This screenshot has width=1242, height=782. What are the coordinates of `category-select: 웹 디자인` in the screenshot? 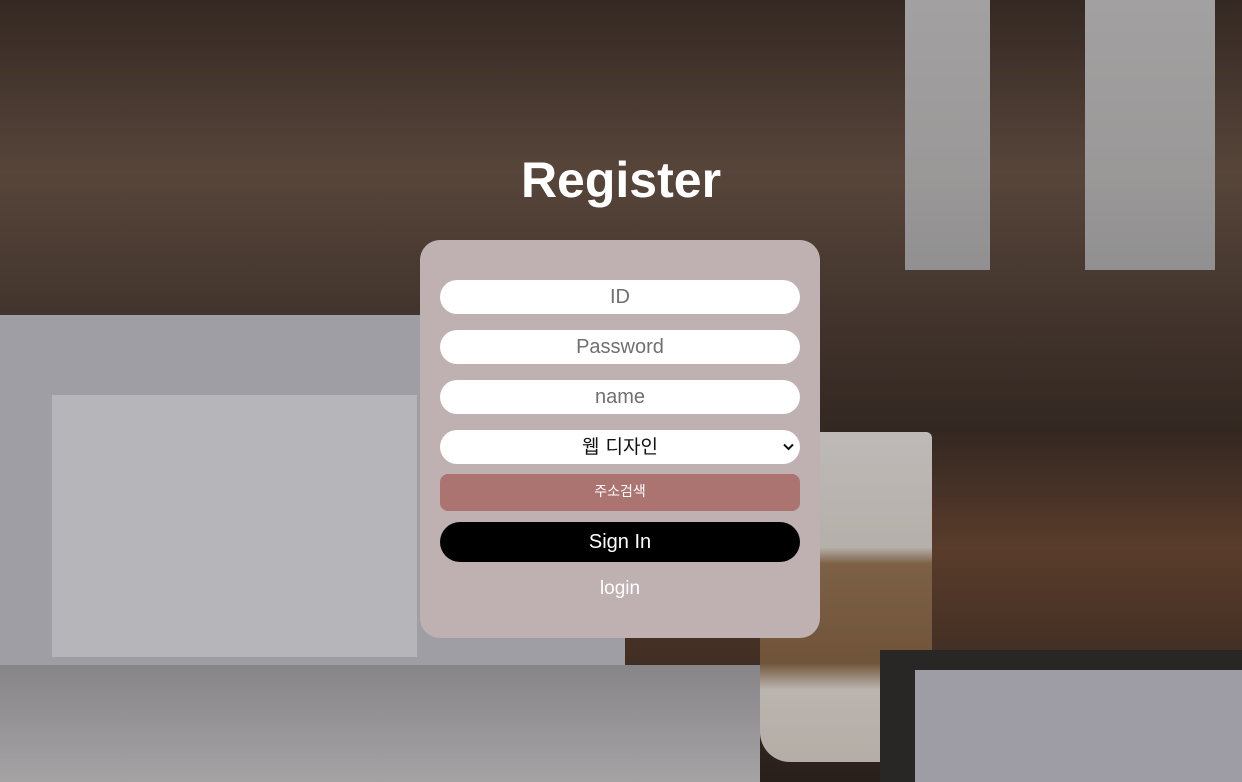 It's located at (620, 447).